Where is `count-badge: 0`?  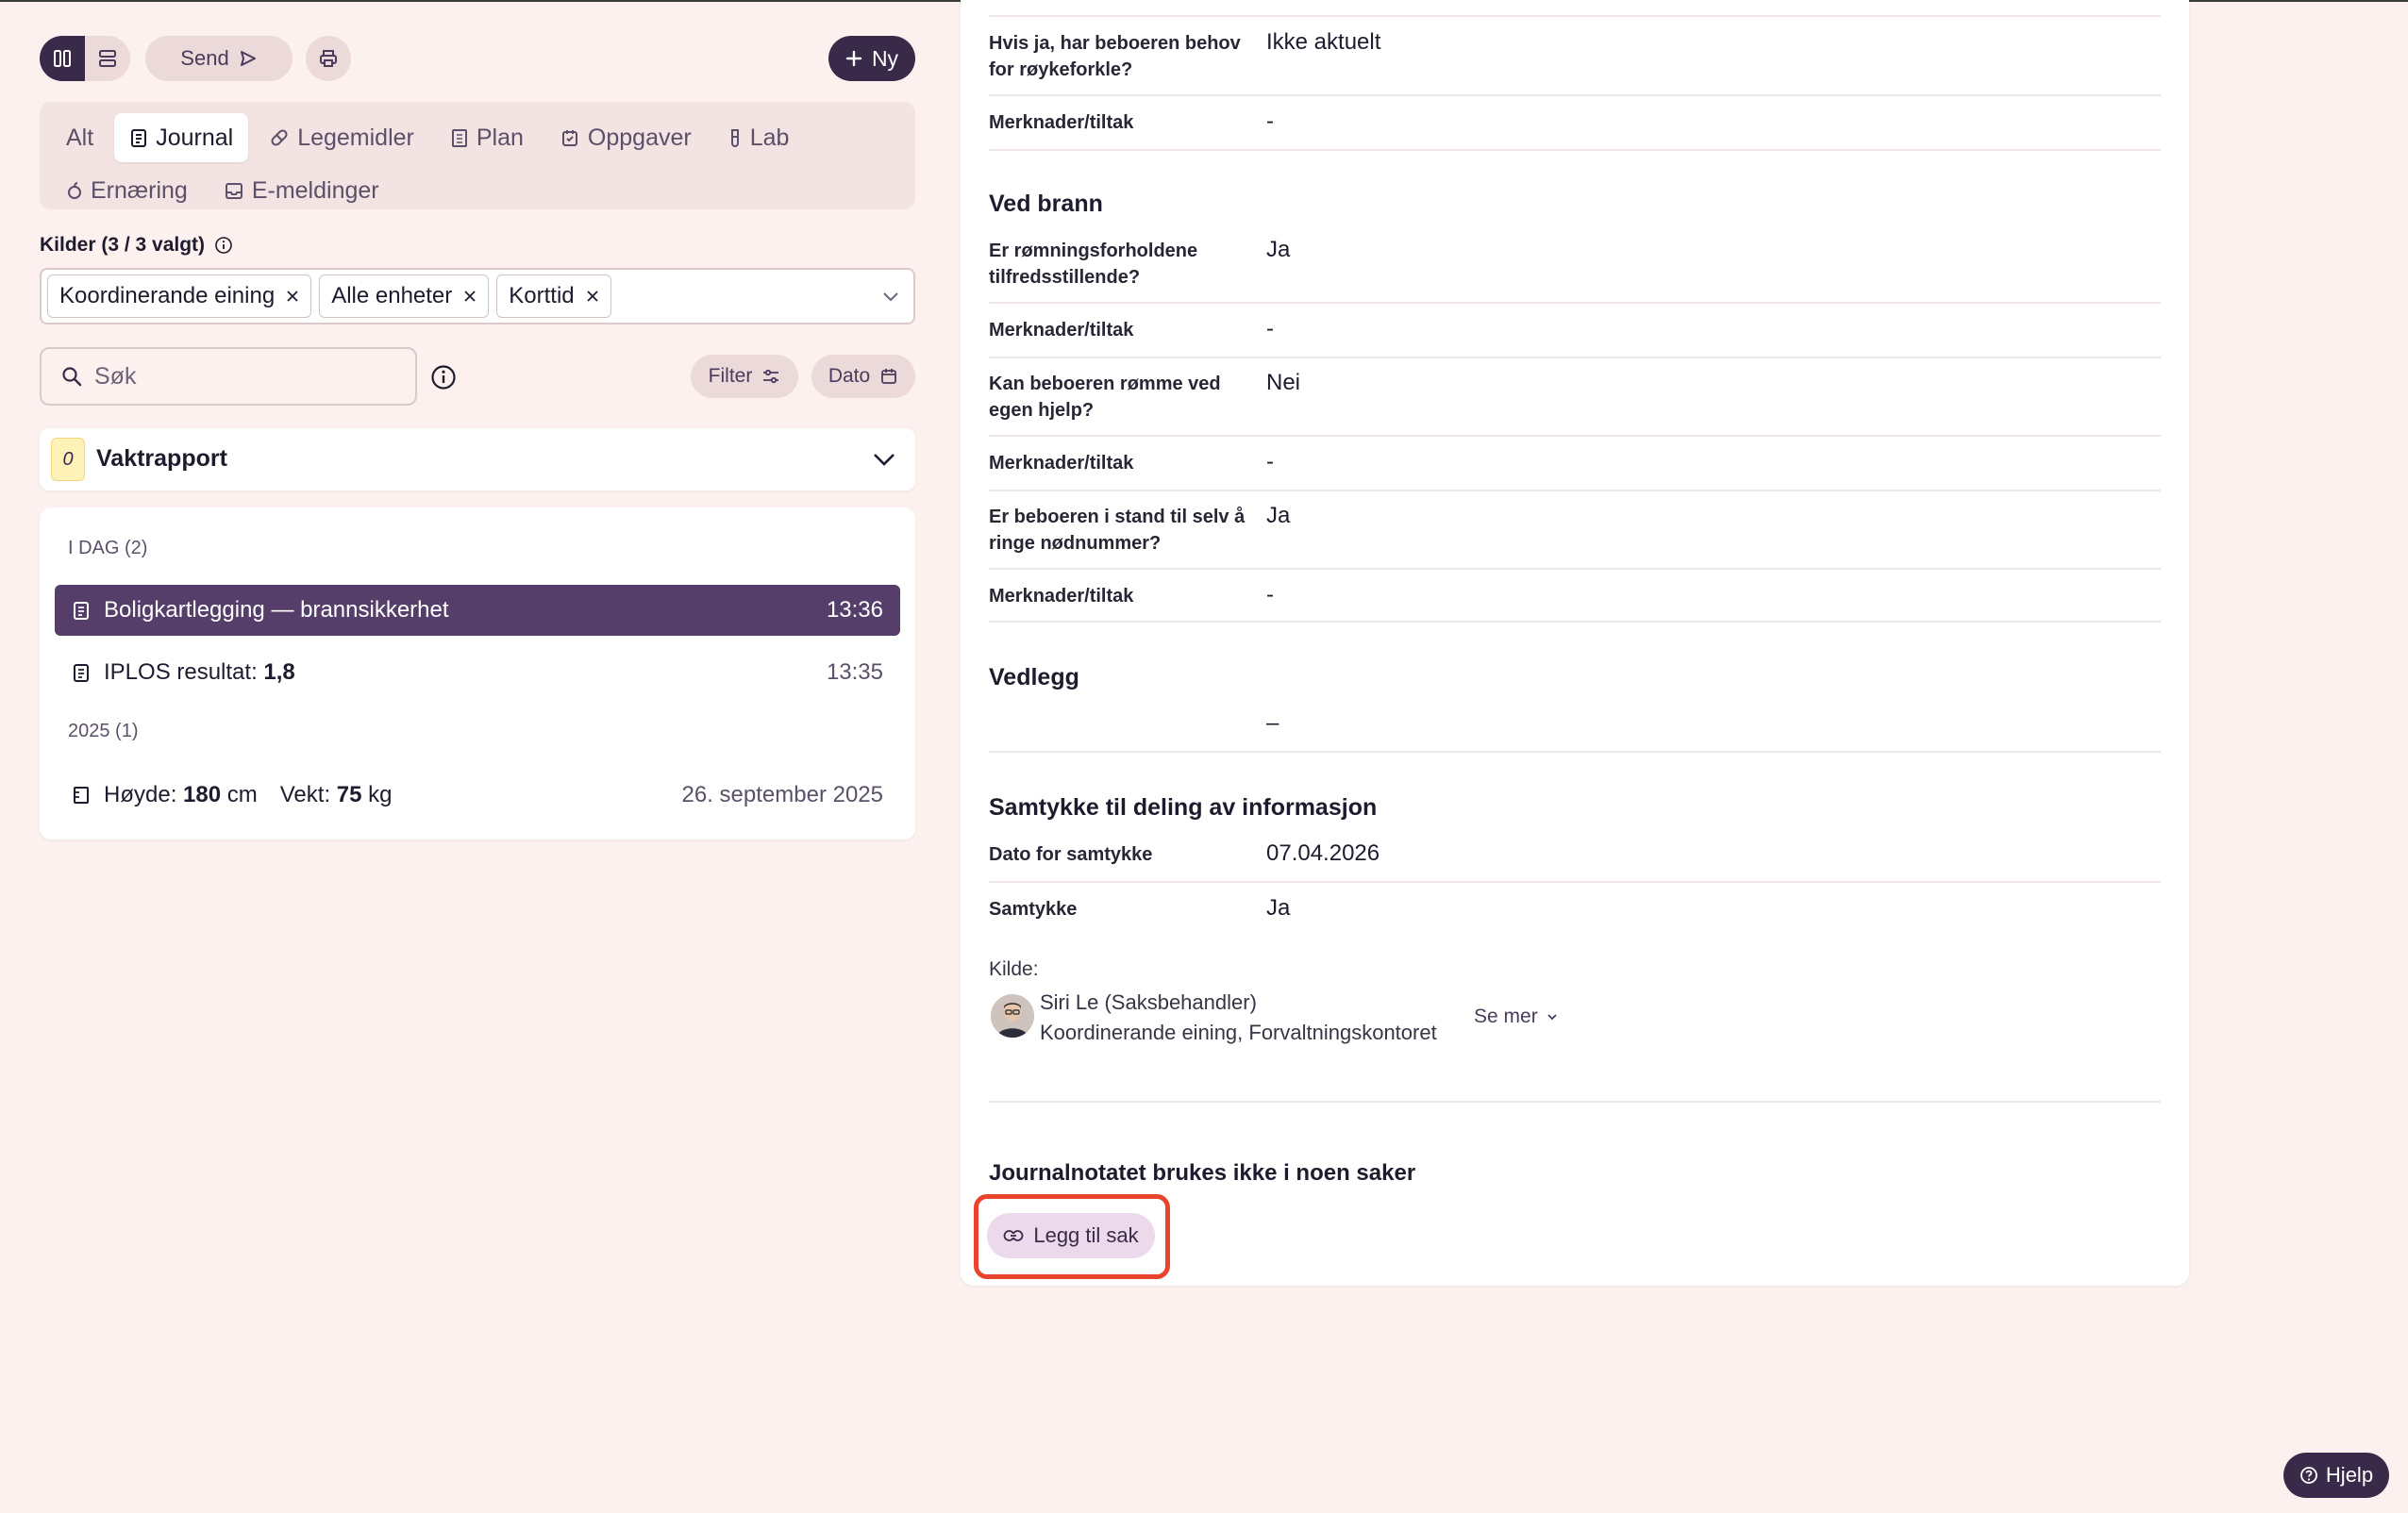
count-badge: 0 is located at coordinates (68, 459).